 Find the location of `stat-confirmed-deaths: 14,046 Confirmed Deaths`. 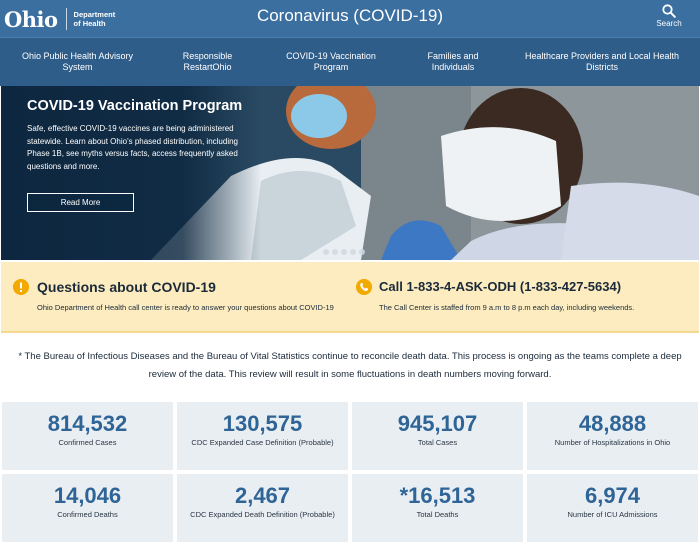

stat-confirmed-deaths: 14,046 Confirmed Deaths is located at coordinates (87, 508).